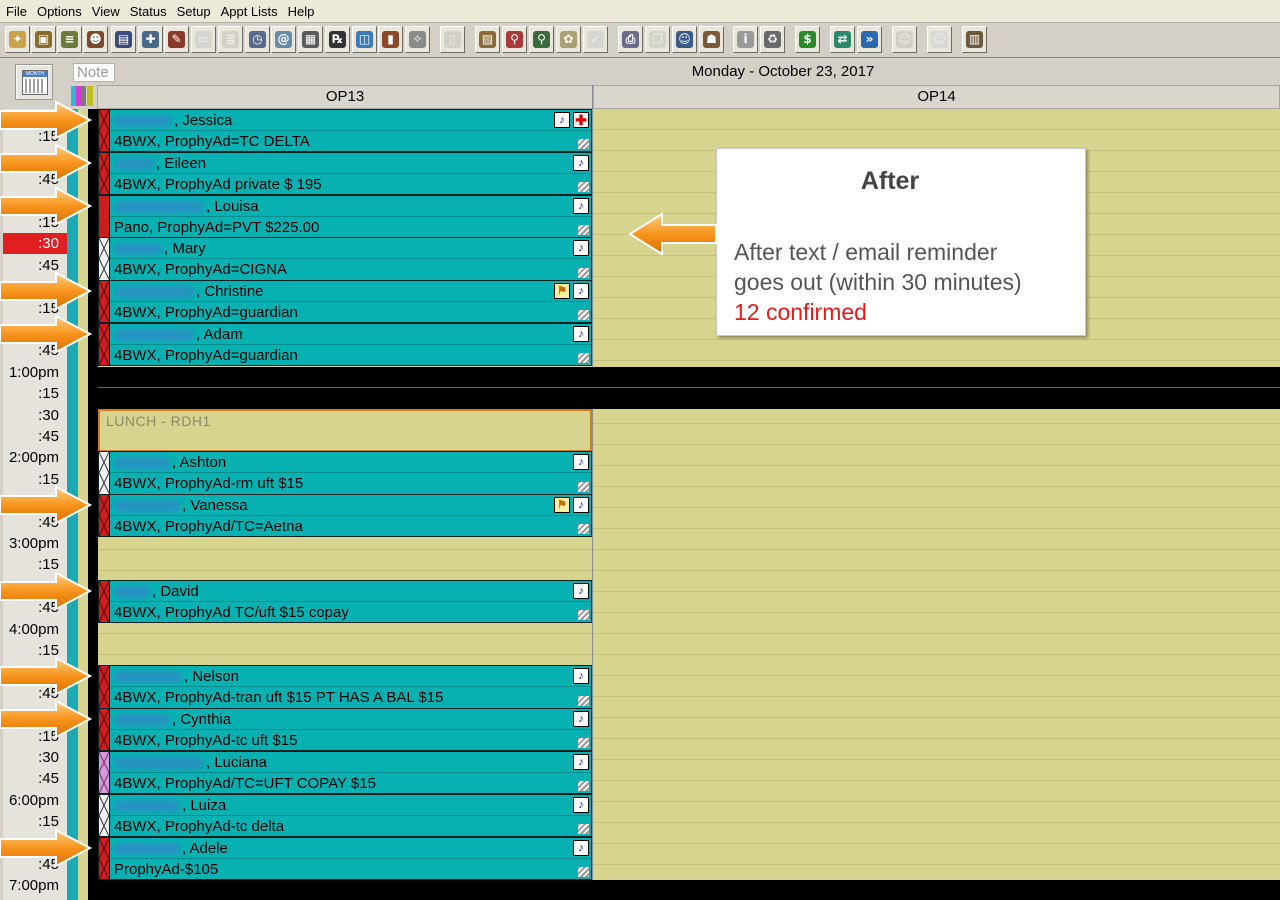  Describe the element at coordinates (69, 39) in the screenshot. I see `chart-button: ≡` at that location.